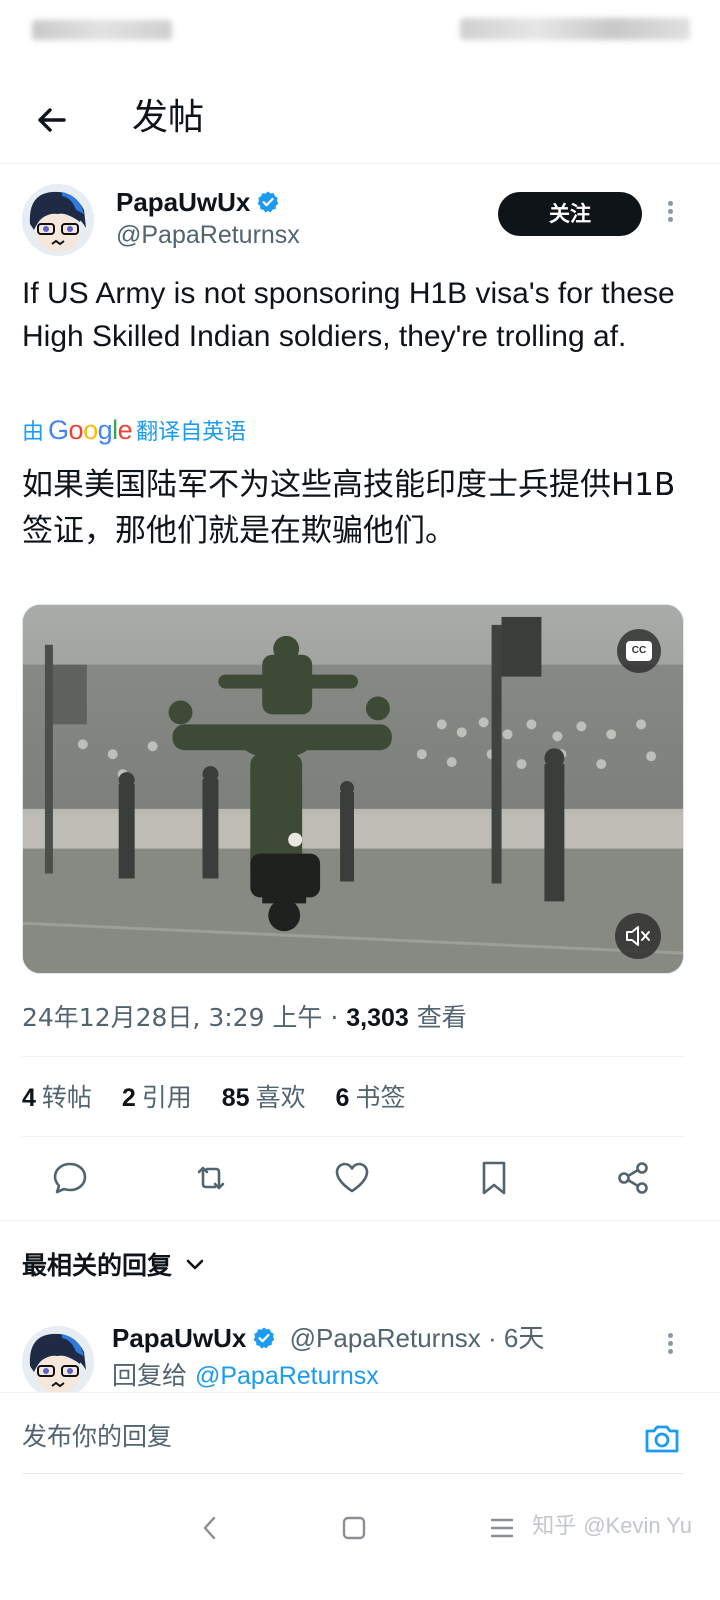 The height and width of the screenshot is (1600, 720). Describe the element at coordinates (360, 120) in the screenshot. I see `app-header: 发帖` at that location.